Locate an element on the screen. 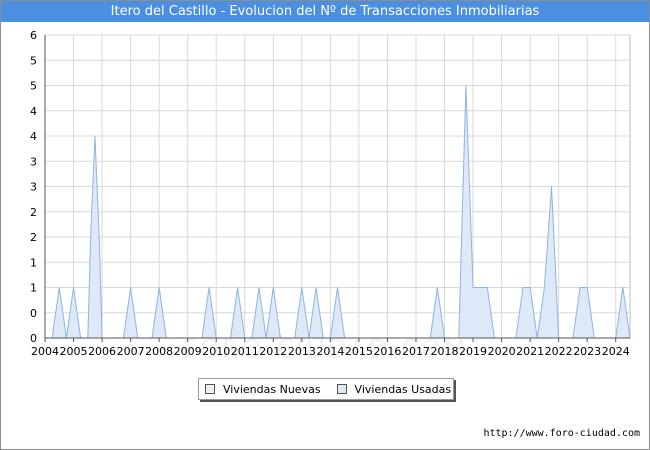  x-tick-label: 2022 is located at coordinates (559, 351).